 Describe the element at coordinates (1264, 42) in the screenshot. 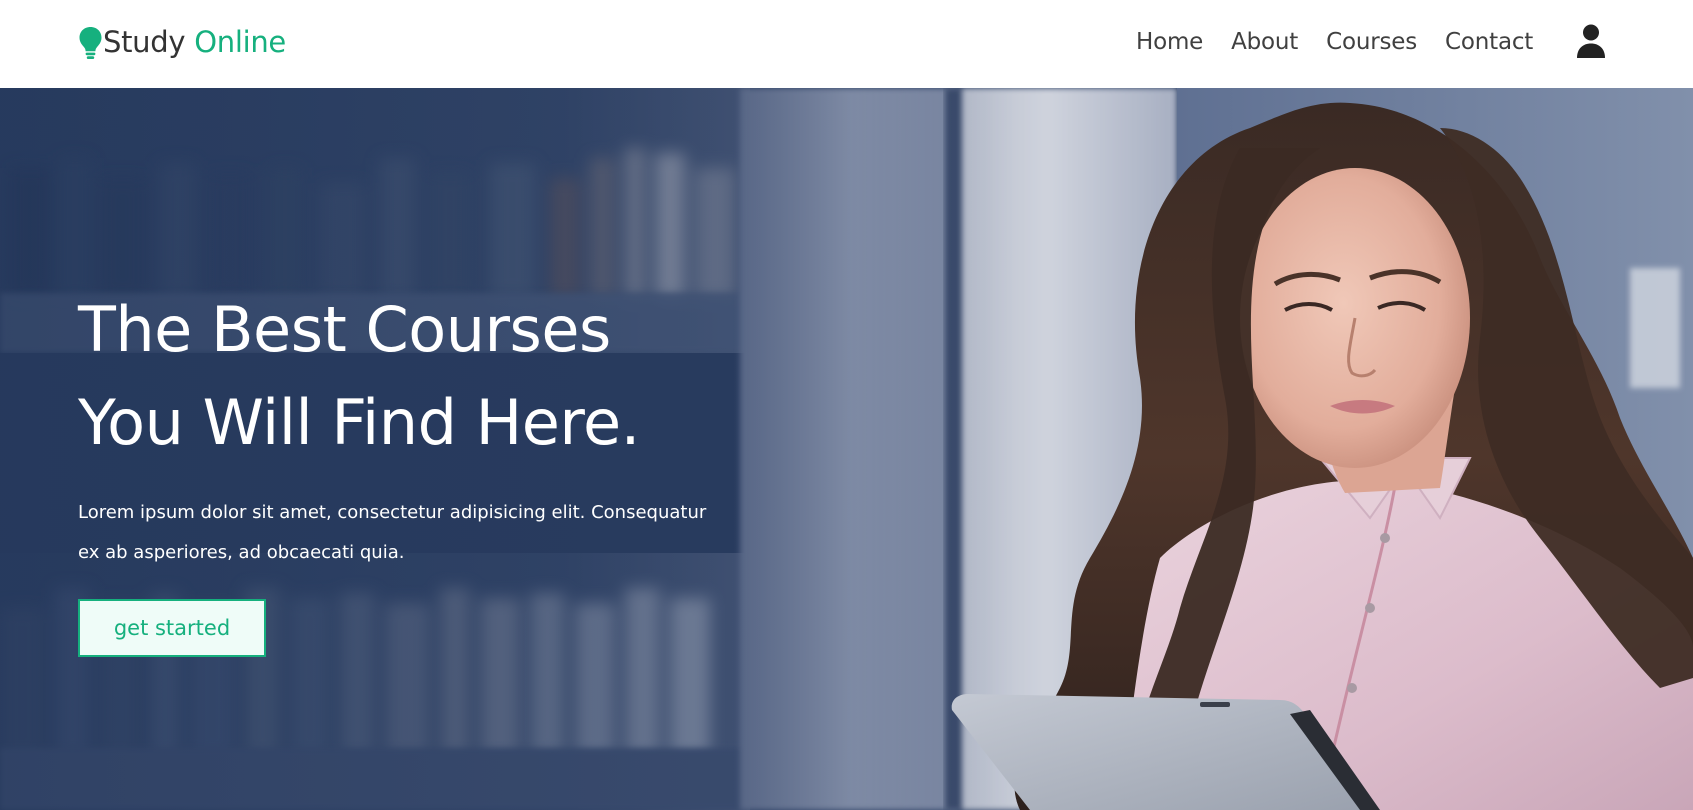

I see `nav-about: About` at that location.